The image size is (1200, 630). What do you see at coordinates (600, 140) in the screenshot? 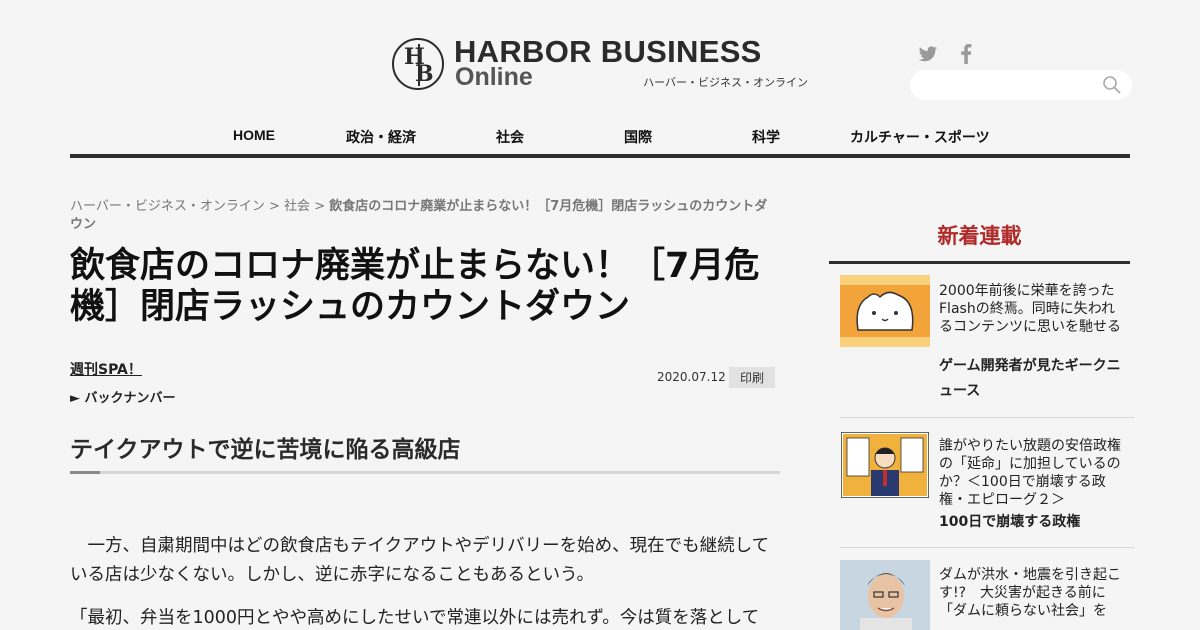
I see `main-nav: HOME 政治・経済 社会 国際 科学 カルチャー・スポーツ` at bounding box center [600, 140].